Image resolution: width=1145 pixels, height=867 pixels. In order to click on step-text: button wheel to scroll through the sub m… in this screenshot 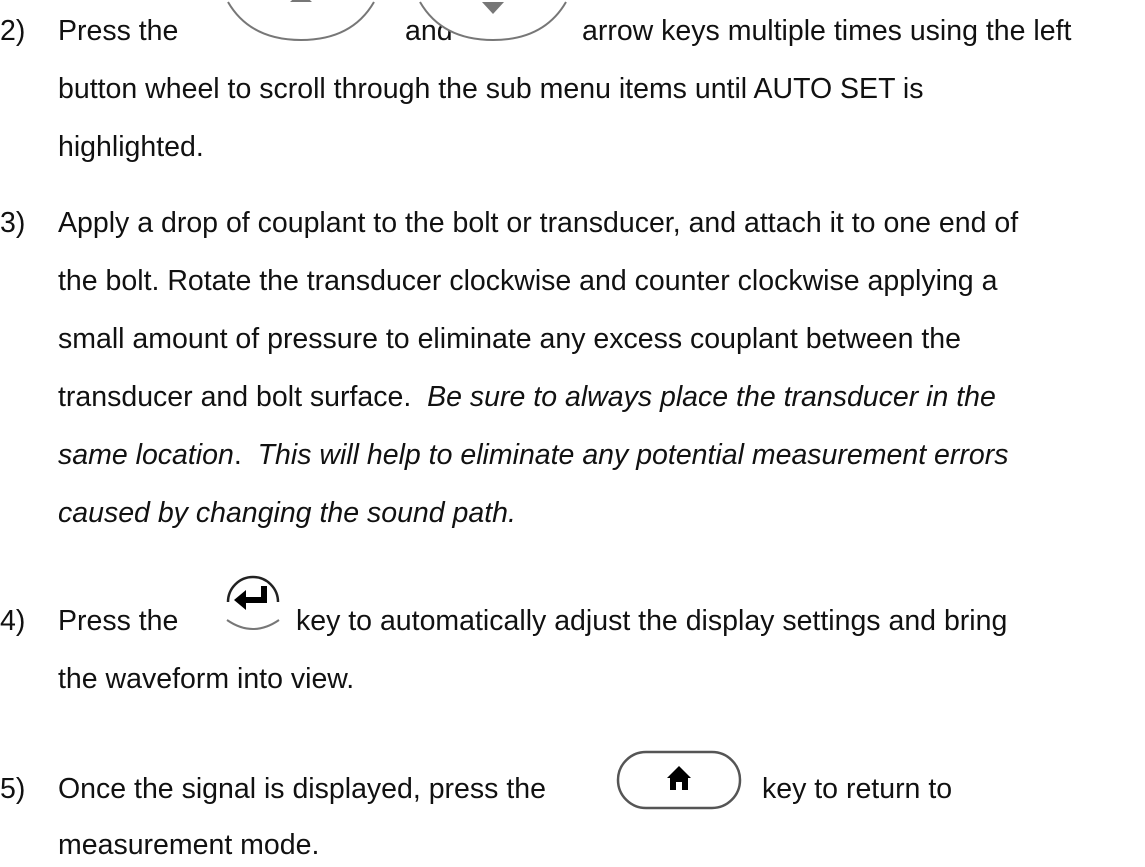, I will do `click(491, 89)`.